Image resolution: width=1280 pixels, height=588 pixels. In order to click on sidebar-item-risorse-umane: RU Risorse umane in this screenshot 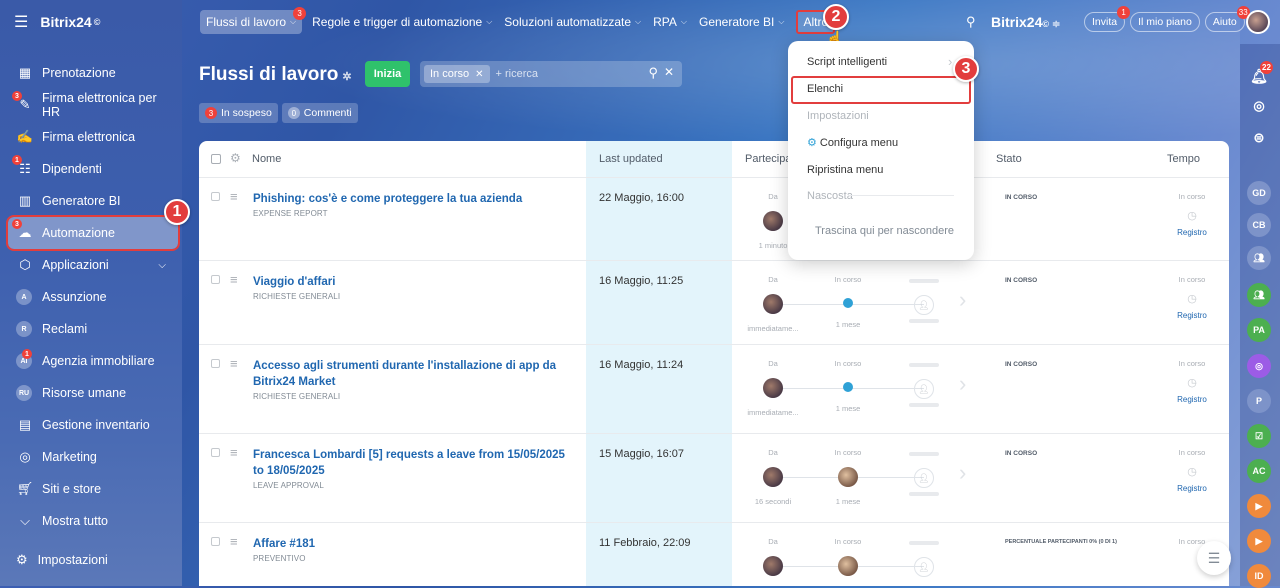, I will do `click(93, 393)`.